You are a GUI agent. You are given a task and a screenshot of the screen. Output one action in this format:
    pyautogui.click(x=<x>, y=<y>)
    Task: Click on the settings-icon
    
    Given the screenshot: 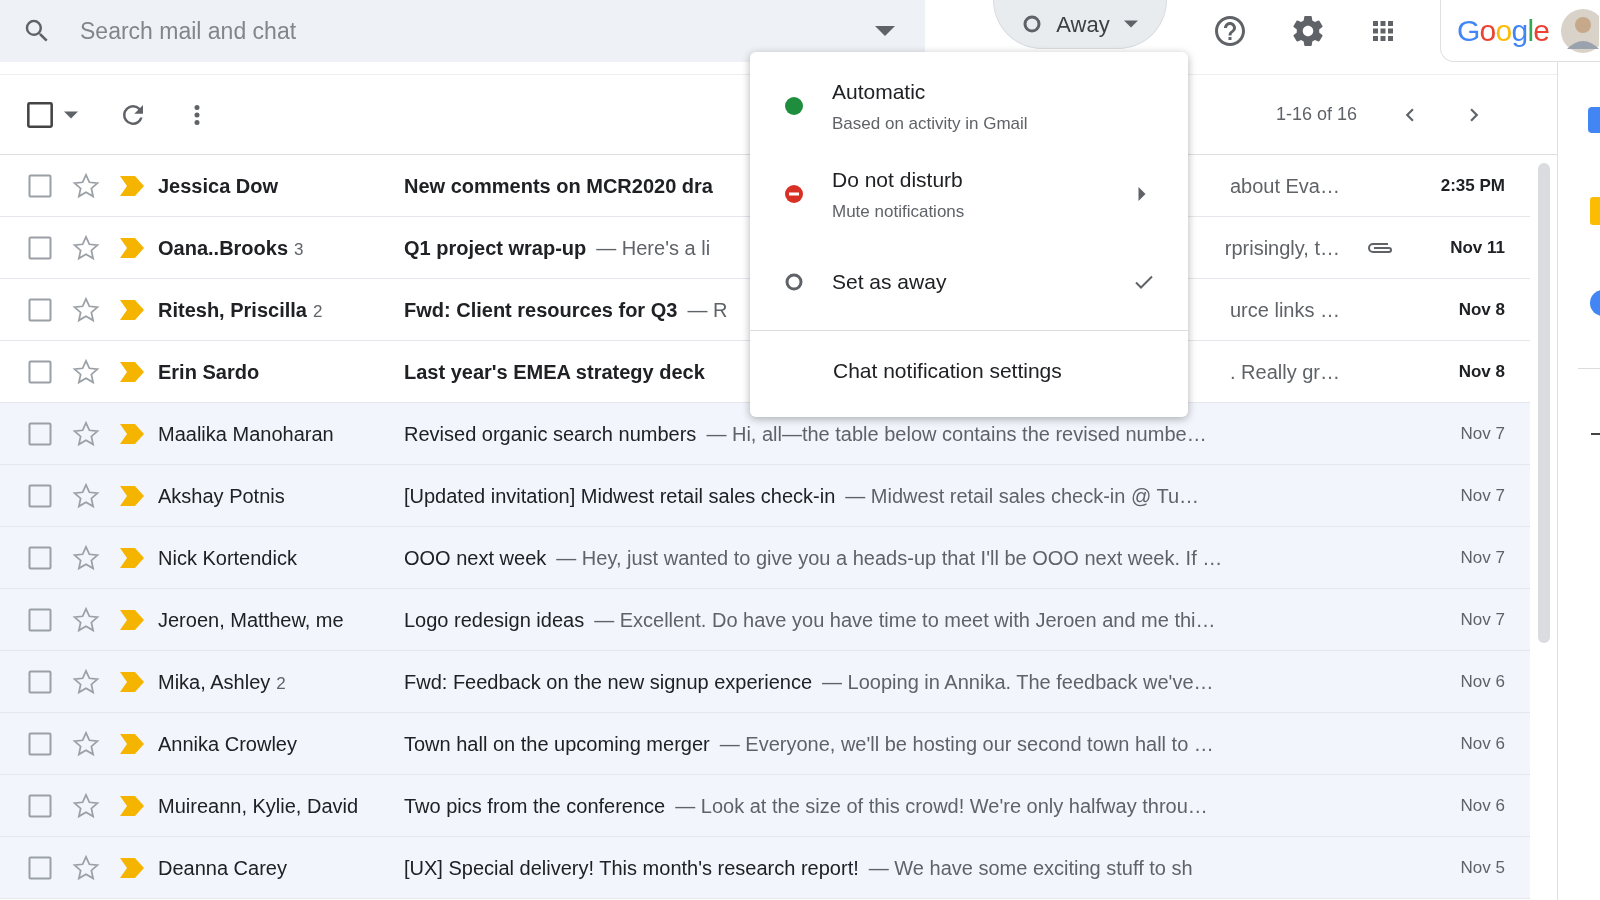 What is the action you would take?
    pyautogui.click(x=1308, y=31)
    